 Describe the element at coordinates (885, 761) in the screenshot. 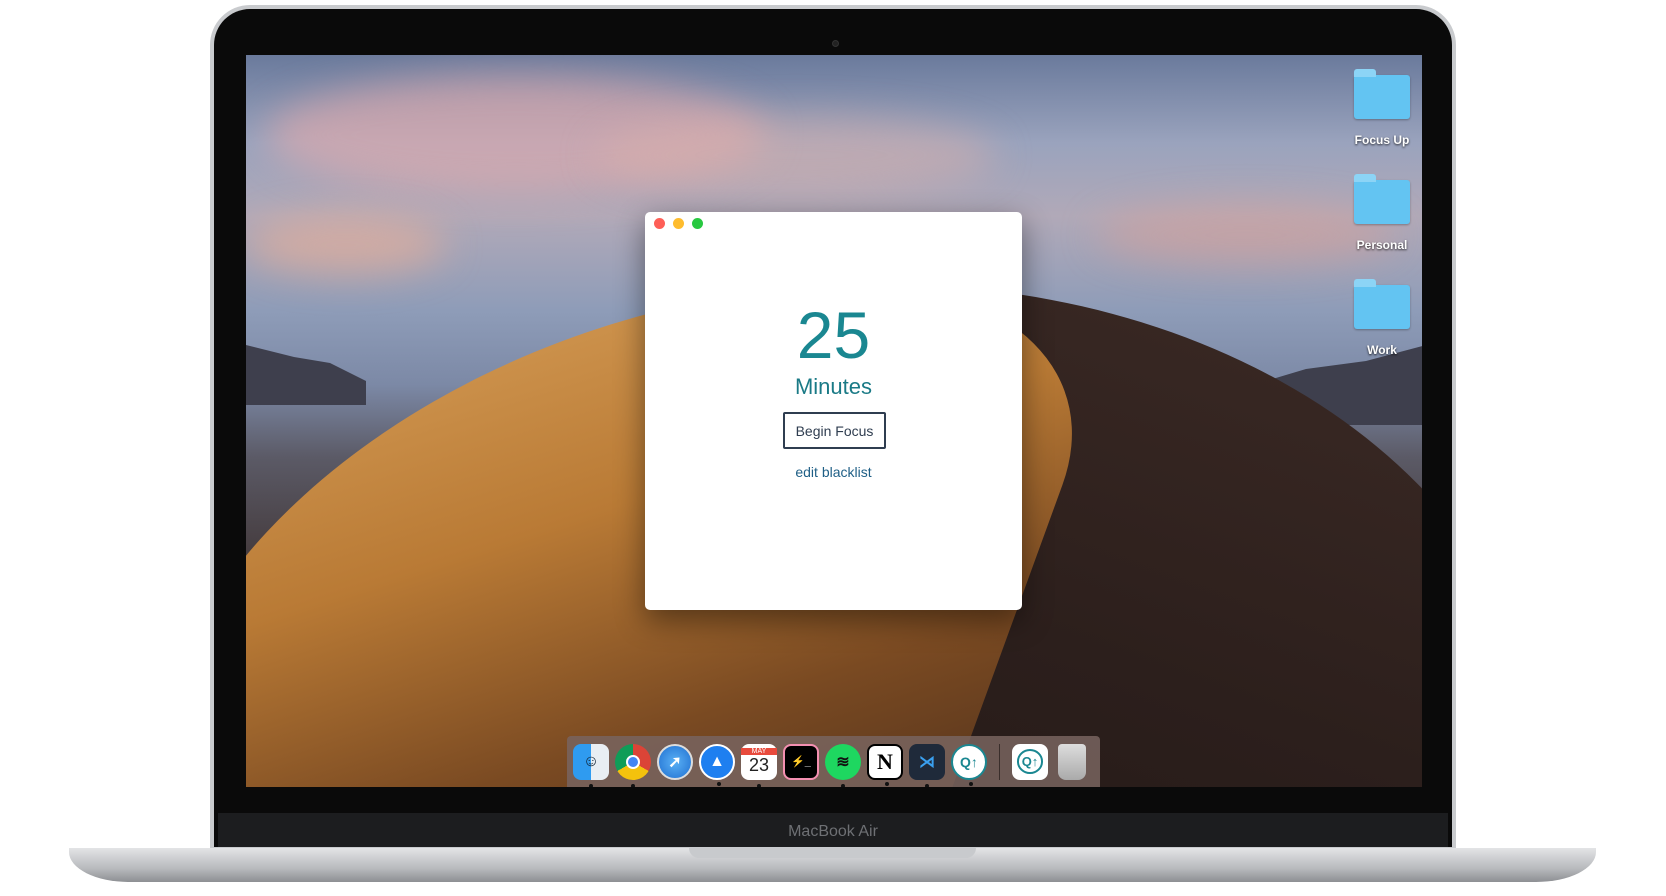

I see `notion-icon: N` at that location.